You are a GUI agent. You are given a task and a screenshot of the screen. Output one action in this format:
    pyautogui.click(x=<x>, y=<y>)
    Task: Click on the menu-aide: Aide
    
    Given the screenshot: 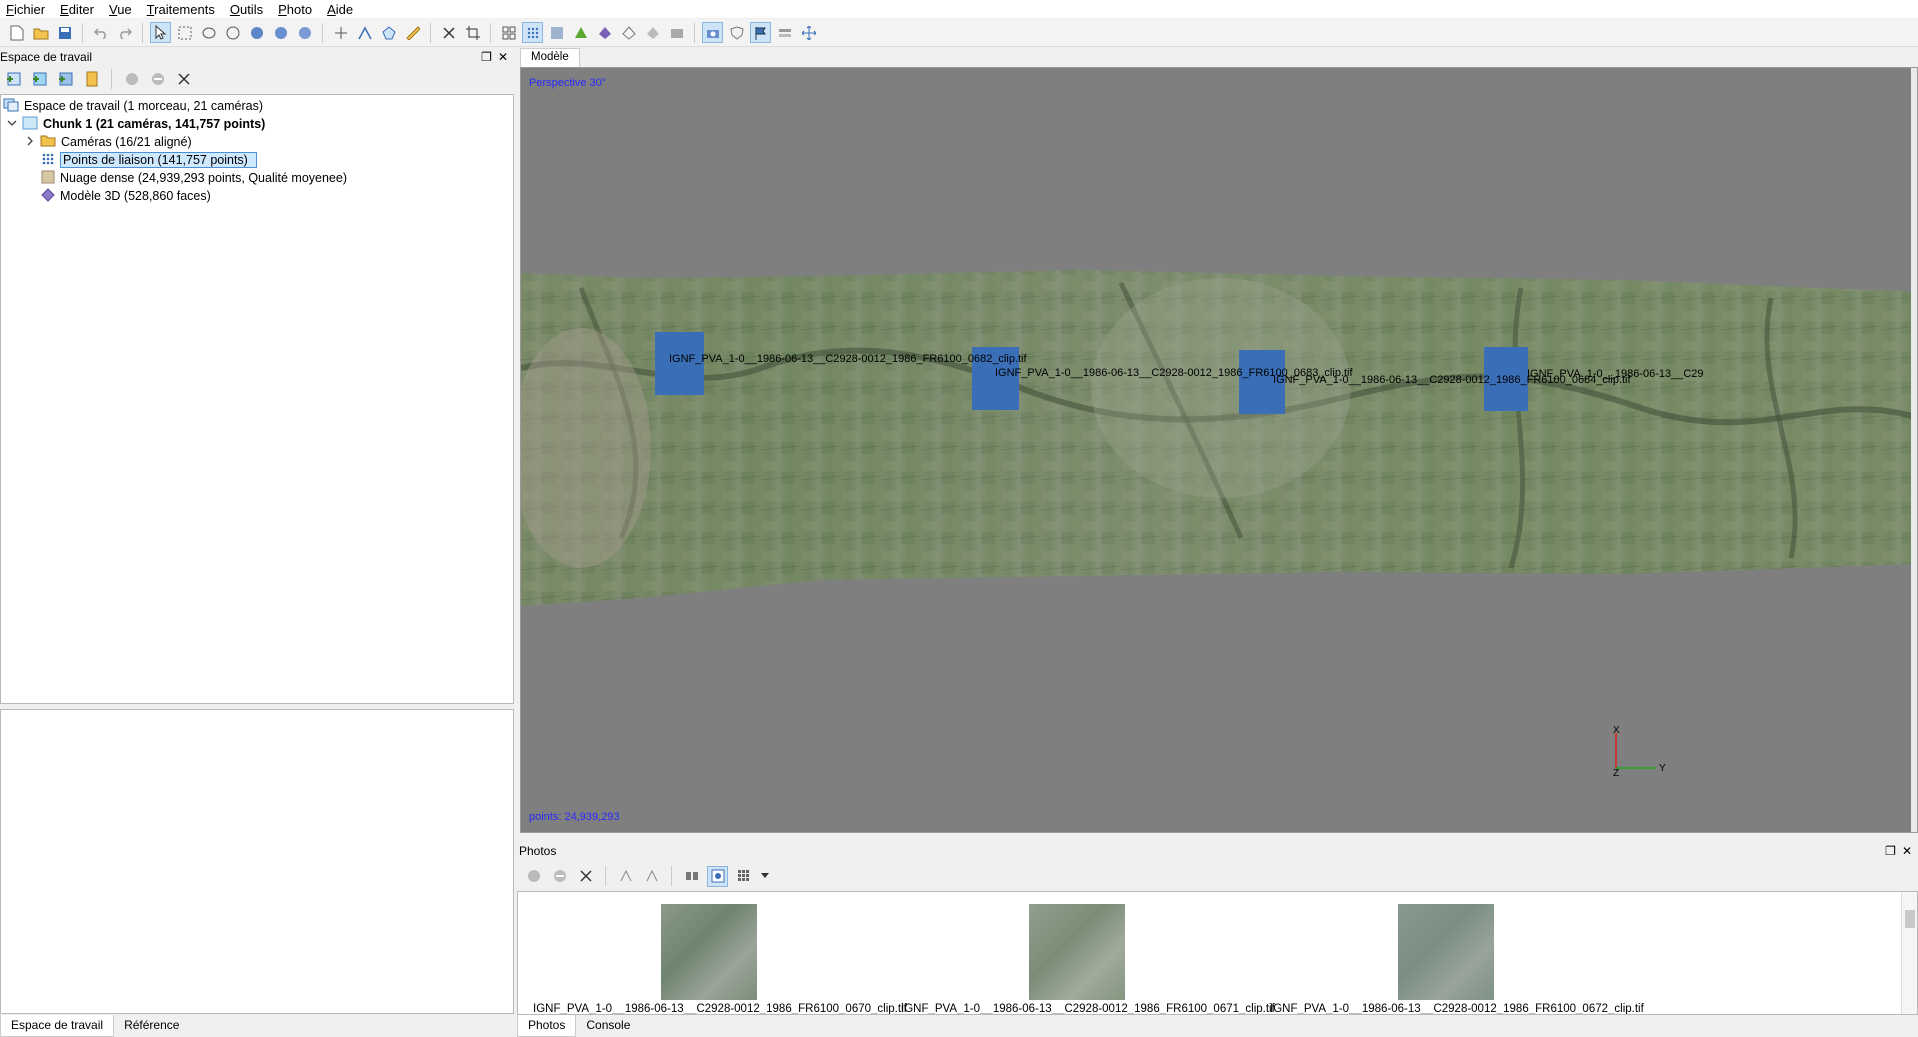 What is the action you would take?
    pyautogui.click(x=340, y=9)
    